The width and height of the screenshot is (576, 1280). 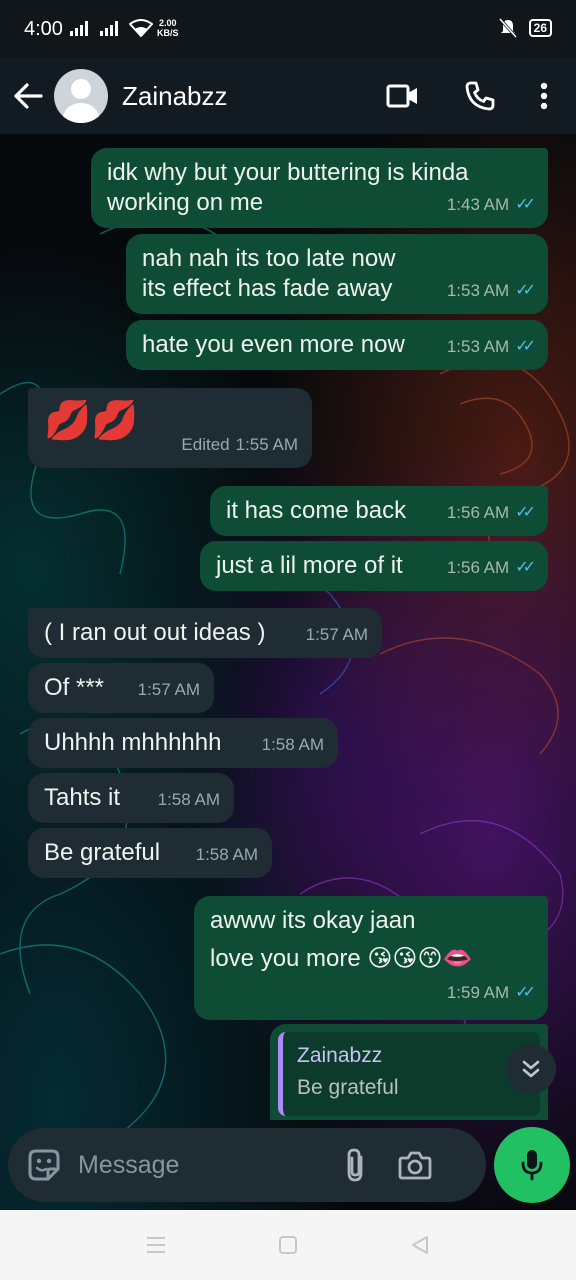 What do you see at coordinates (415, 1165) in the screenshot?
I see `camera-icon` at bounding box center [415, 1165].